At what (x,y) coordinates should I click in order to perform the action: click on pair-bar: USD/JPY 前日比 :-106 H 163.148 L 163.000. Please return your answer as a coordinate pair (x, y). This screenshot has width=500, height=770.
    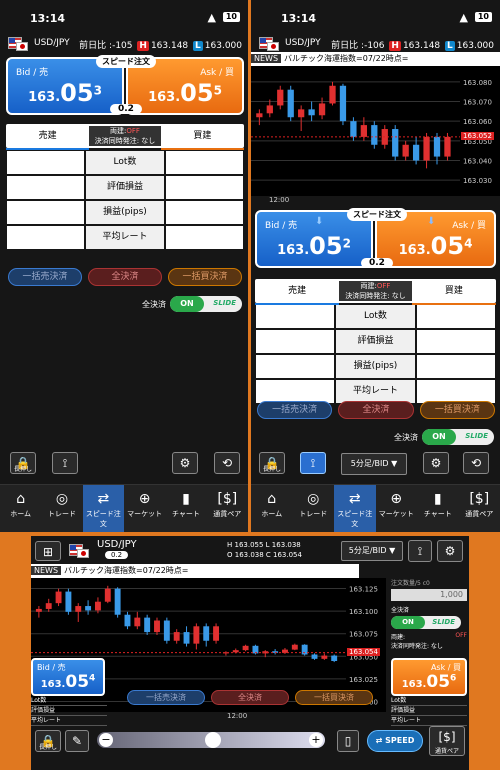
    Looking at the image, I should click on (375, 44).